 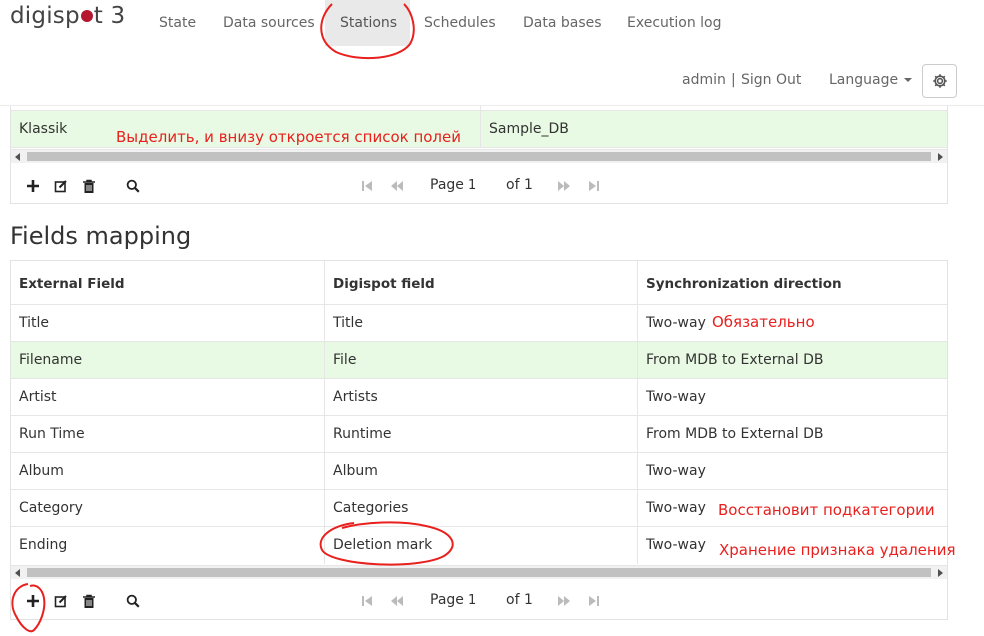 What do you see at coordinates (177, 23) in the screenshot?
I see `nav-item-state: State` at bounding box center [177, 23].